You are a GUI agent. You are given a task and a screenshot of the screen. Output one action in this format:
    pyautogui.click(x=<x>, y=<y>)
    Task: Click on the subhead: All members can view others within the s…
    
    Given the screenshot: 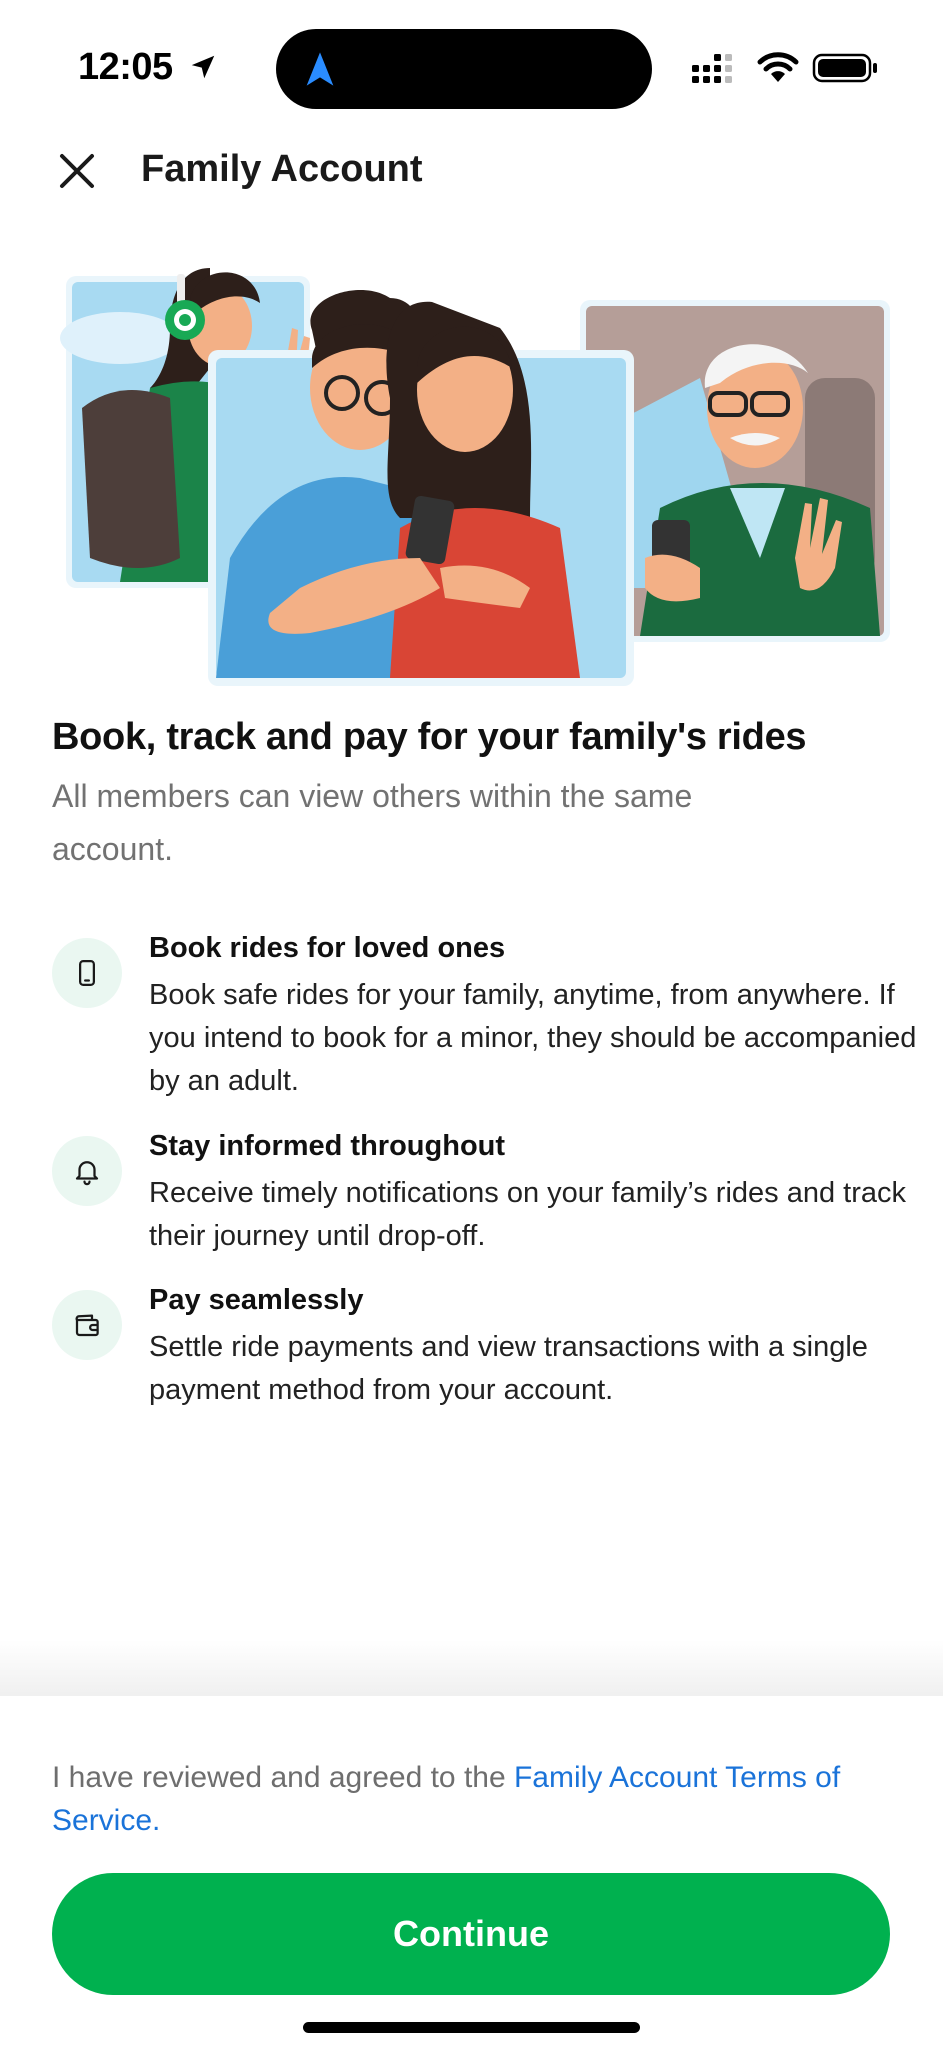 What is the action you would take?
    pyautogui.click(x=372, y=822)
    